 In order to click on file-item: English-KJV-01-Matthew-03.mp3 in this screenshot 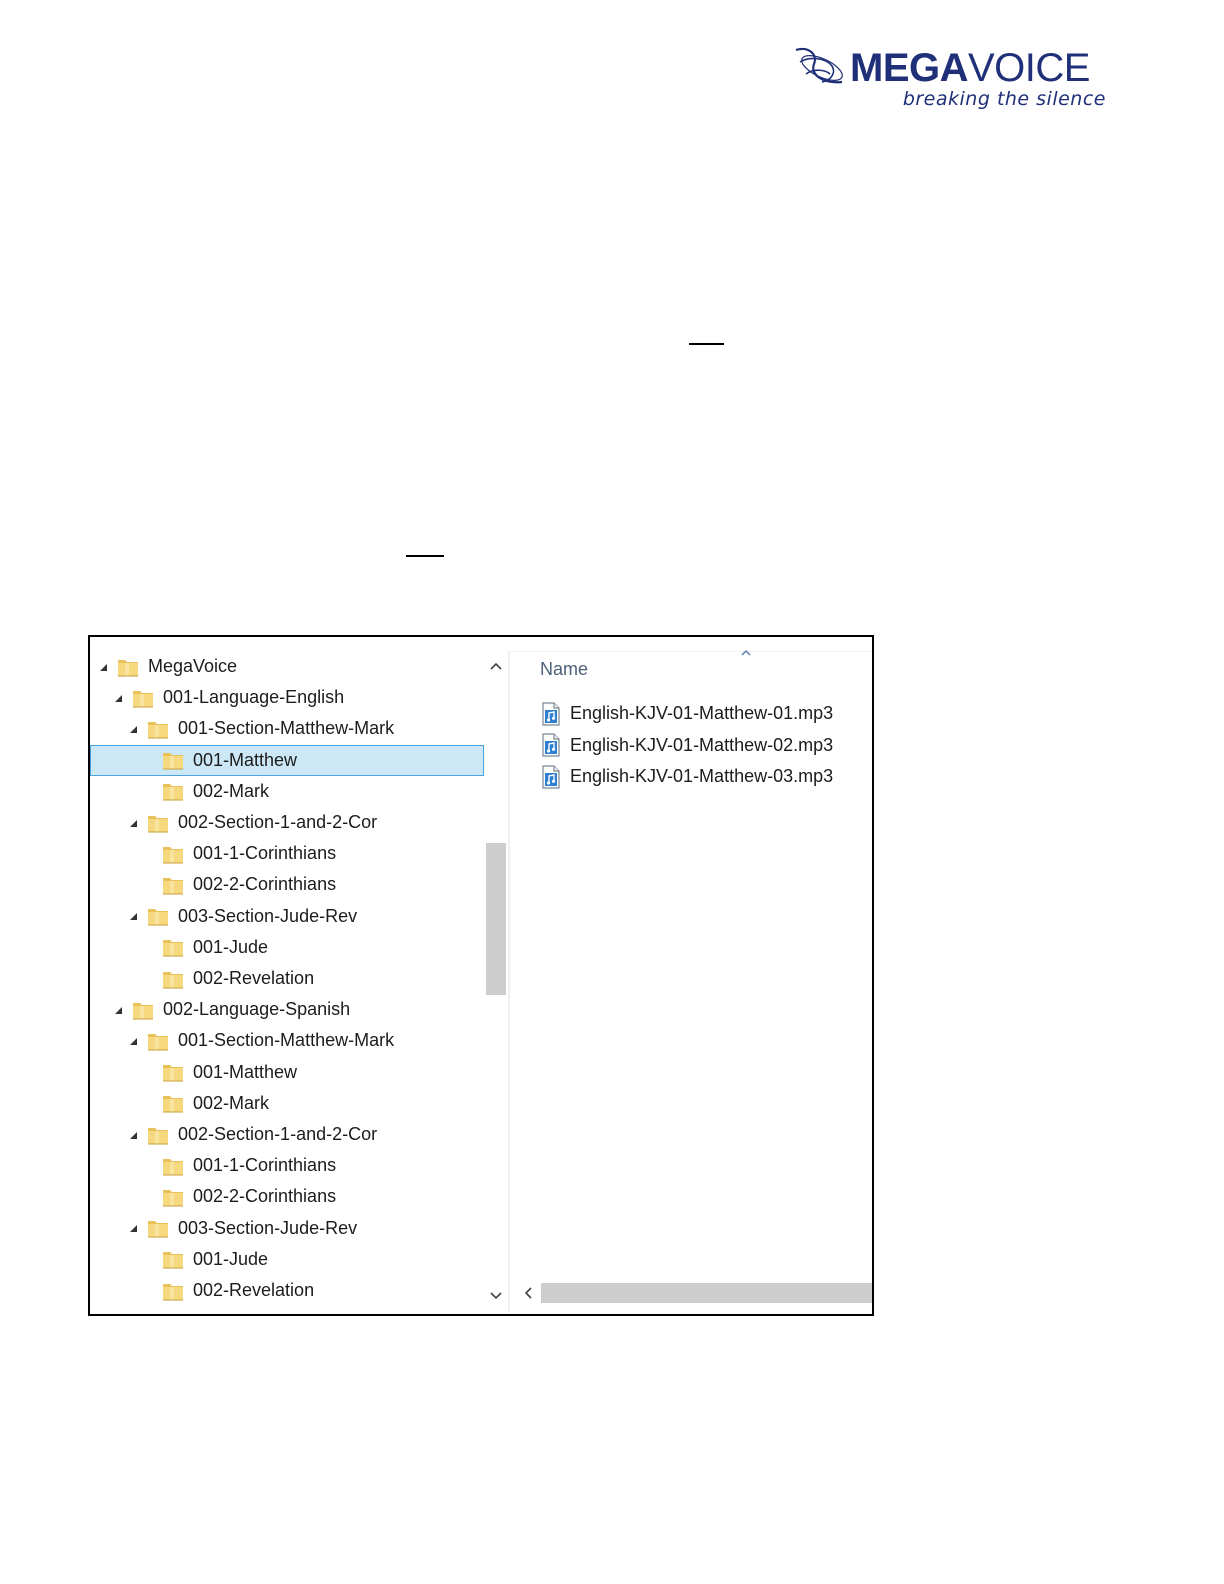, I will do `click(686, 776)`.